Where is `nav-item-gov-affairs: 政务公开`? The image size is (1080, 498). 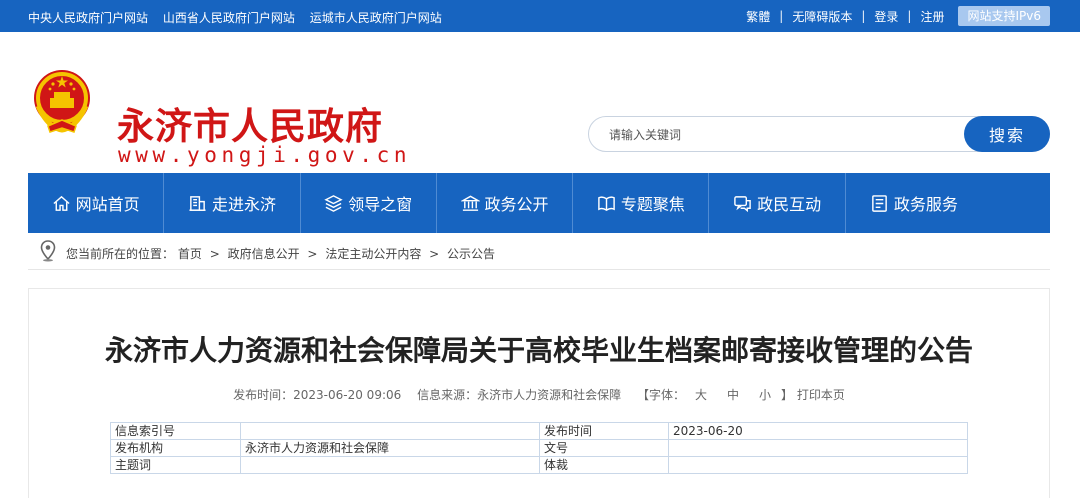
nav-item-gov-affairs: 政务公开 is located at coordinates (505, 203).